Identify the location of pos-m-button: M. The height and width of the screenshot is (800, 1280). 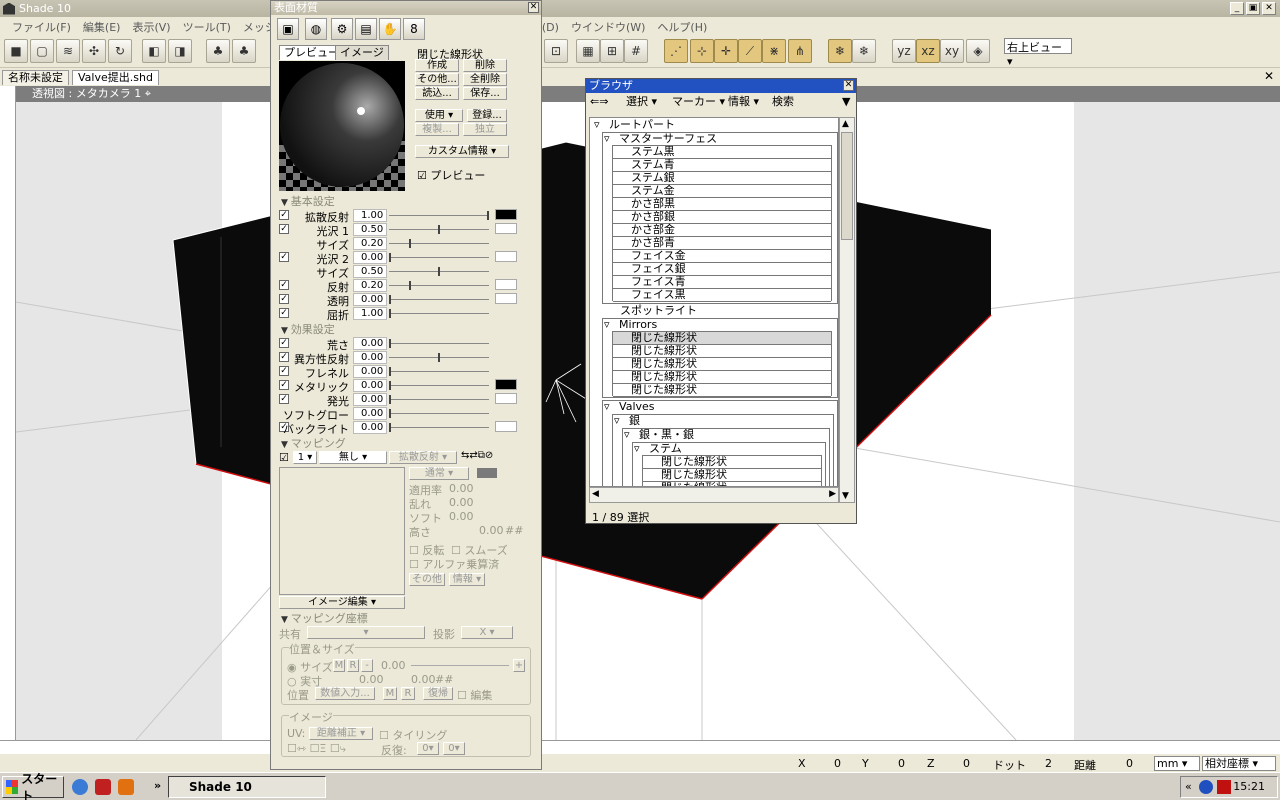
(390, 693).